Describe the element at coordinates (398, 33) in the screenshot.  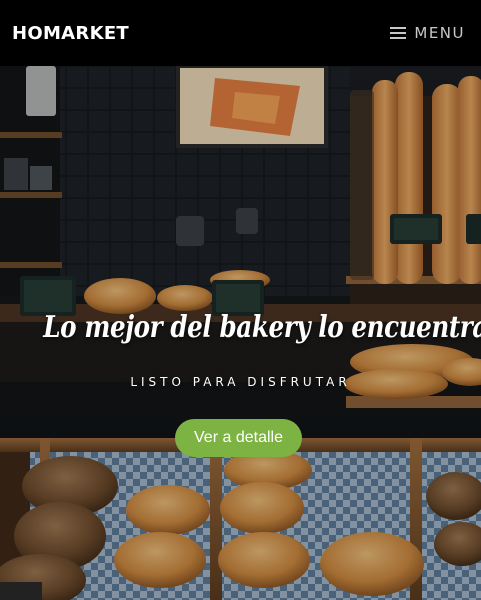
I see `hamburger-icon` at that location.